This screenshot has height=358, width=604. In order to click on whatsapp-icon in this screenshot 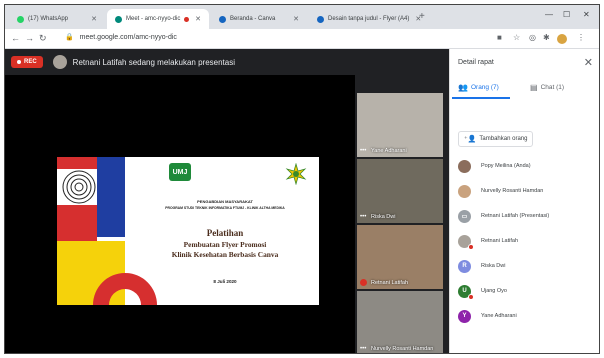, I will do `click(20, 19)`.